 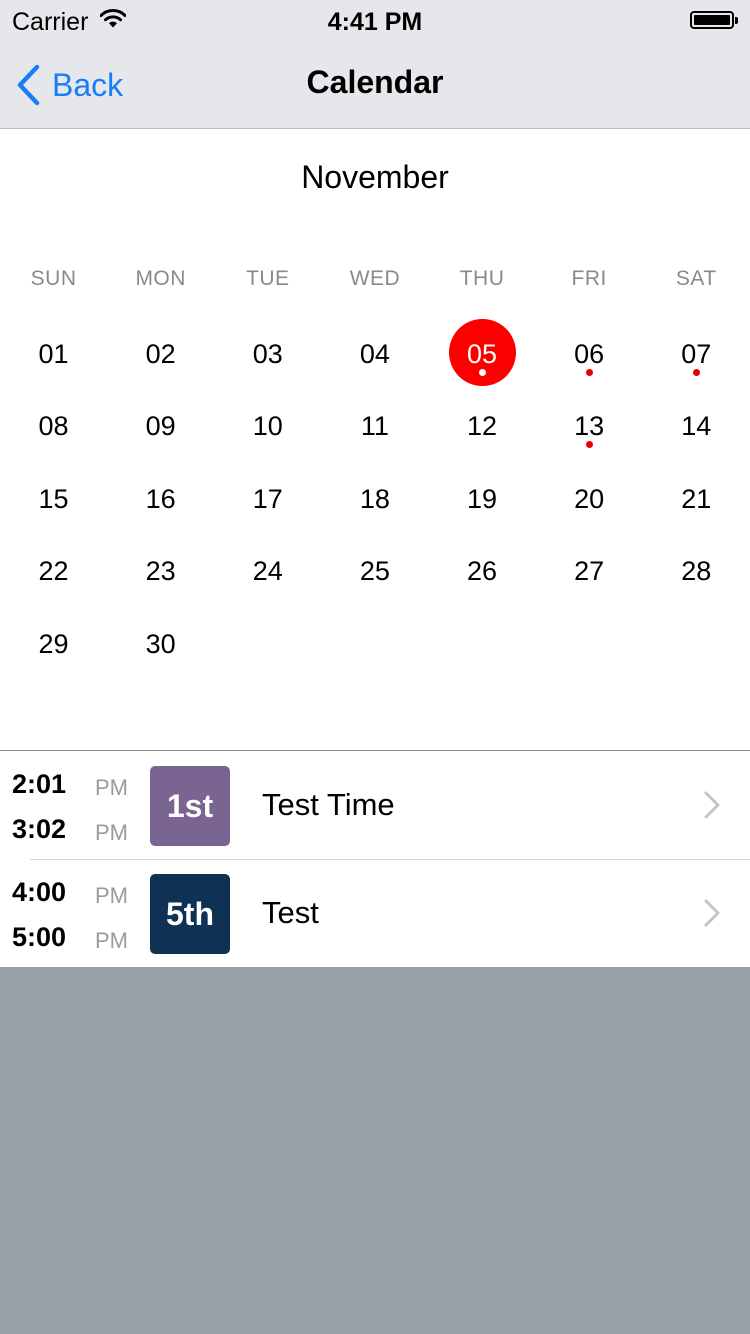 I want to click on event-start: 4:00 PM, so click(x=72, y=895).